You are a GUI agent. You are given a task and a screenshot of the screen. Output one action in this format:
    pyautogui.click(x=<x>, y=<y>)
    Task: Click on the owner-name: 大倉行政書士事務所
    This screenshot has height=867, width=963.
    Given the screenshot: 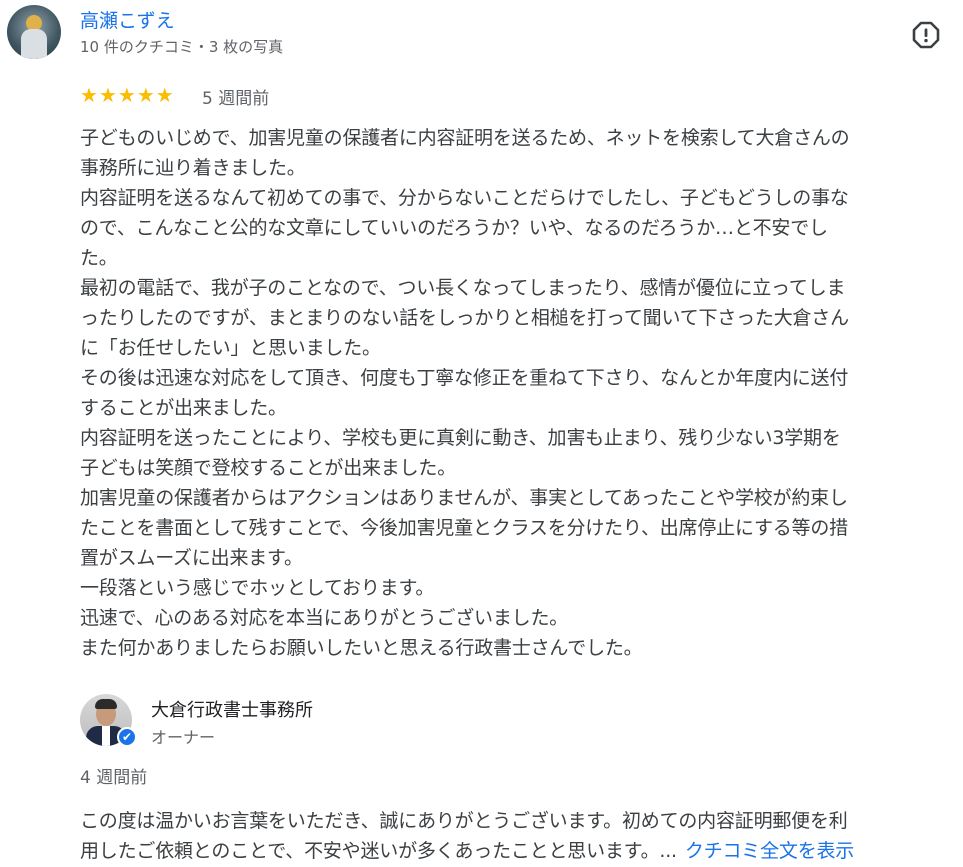 What is the action you would take?
    pyautogui.click(x=232, y=710)
    